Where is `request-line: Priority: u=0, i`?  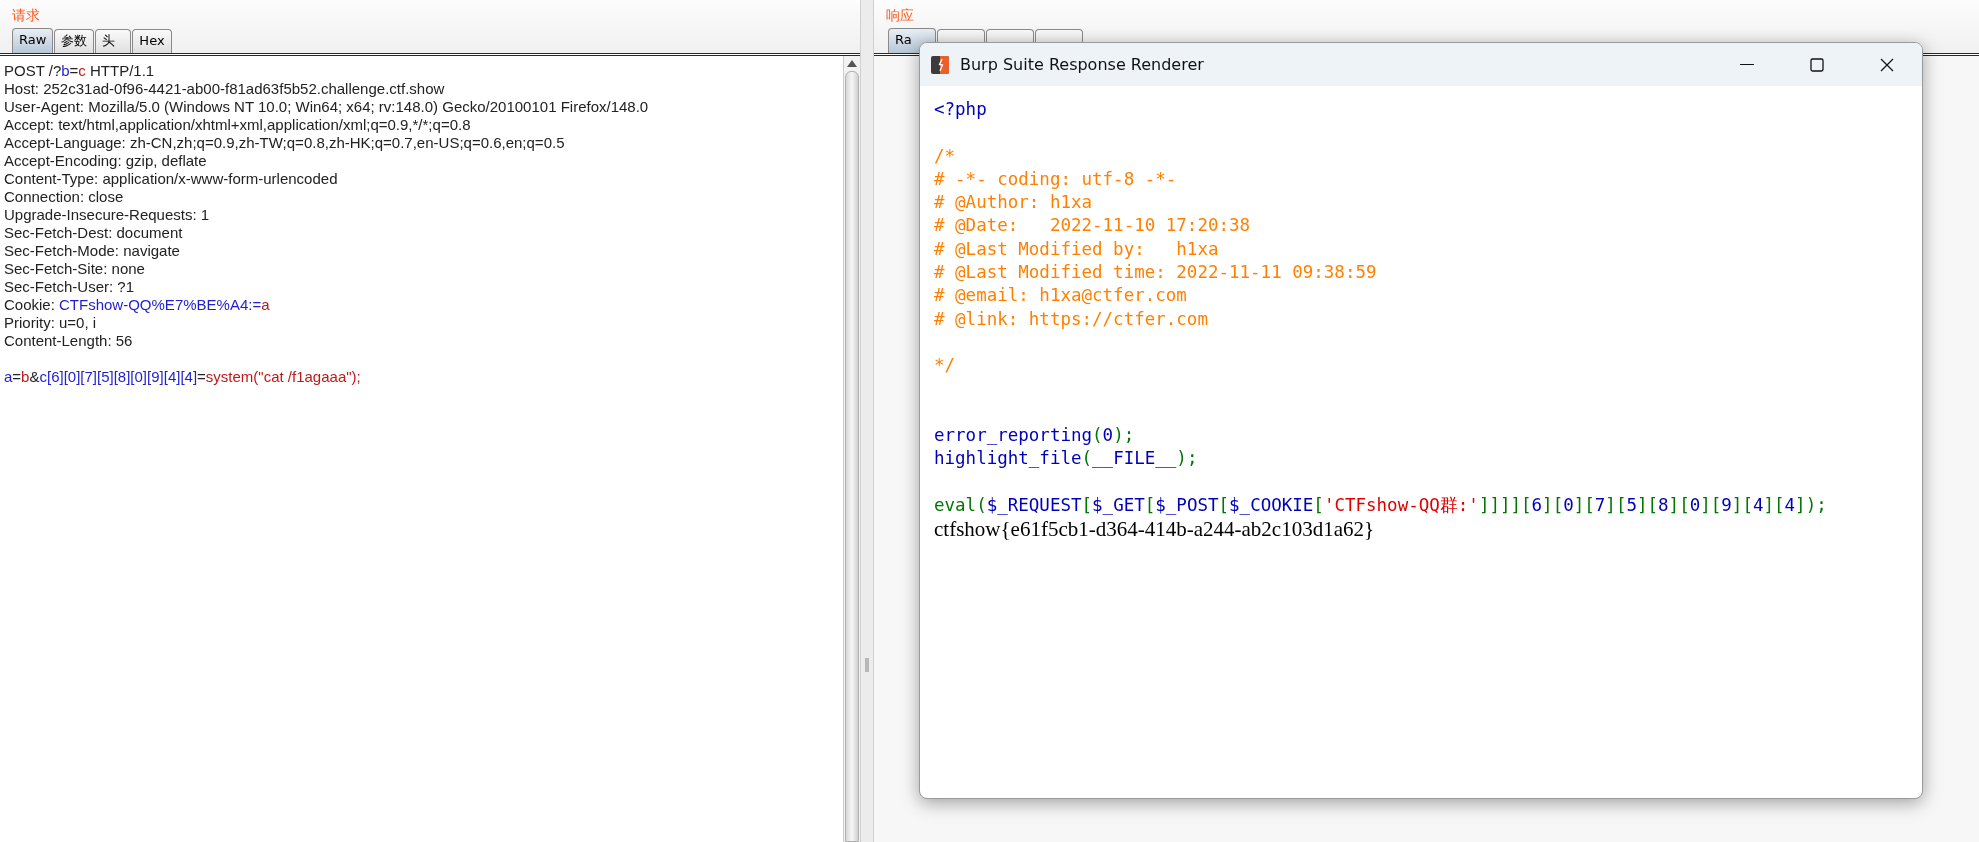
request-line: Priority: u=0, i is located at coordinates (51, 323).